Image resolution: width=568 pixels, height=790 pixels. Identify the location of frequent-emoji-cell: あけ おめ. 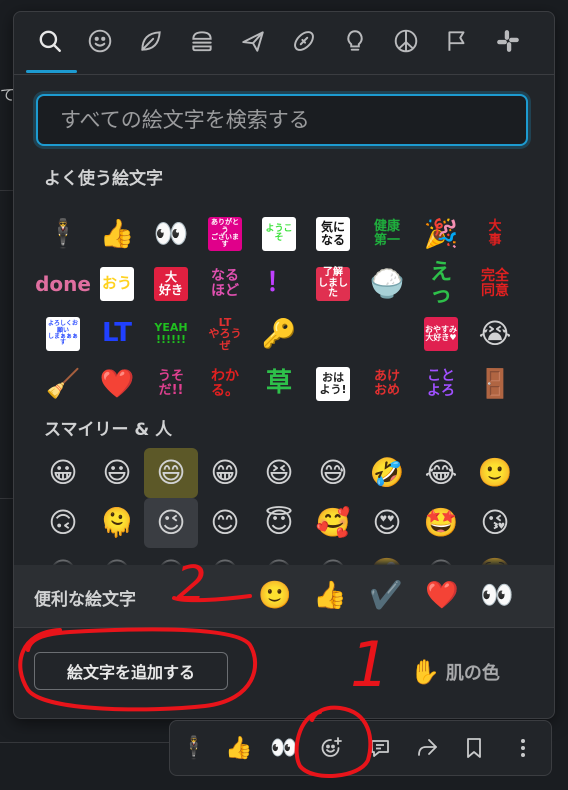
(387, 384).